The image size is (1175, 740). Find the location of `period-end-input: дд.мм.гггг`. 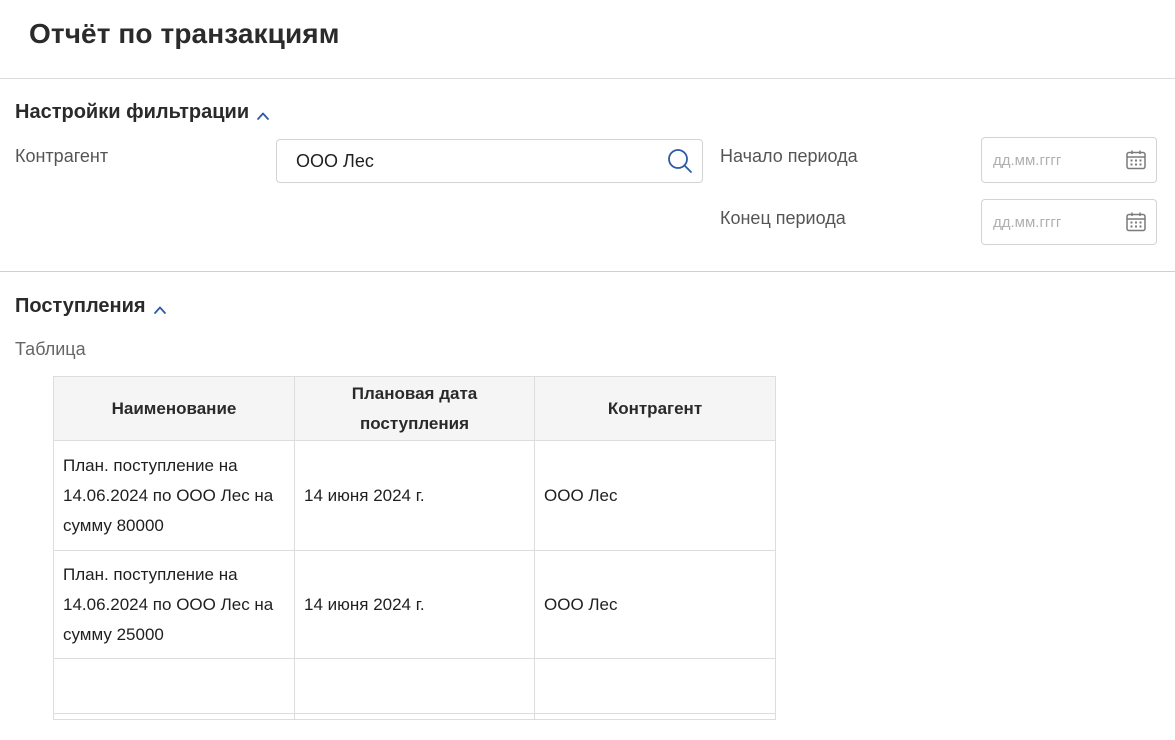

period-end-input: дд.мм.гггг is located at coordinates (1069, 222).